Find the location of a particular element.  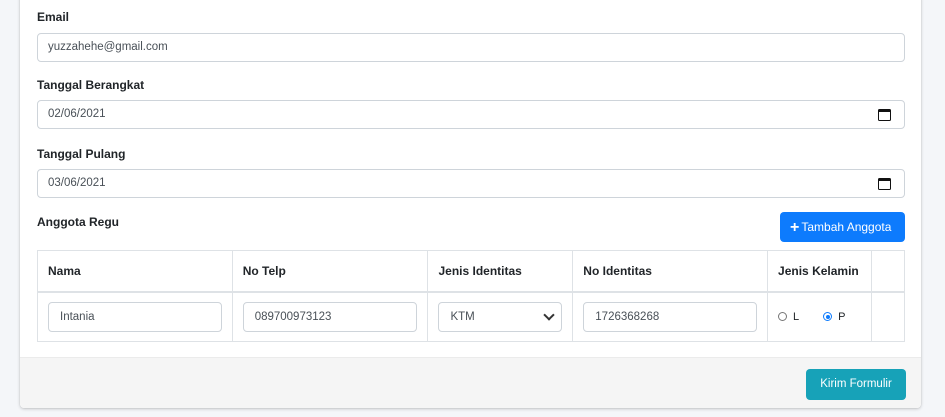

depart-date-value: 02/06/2021 is located at coordinates (77, 114).